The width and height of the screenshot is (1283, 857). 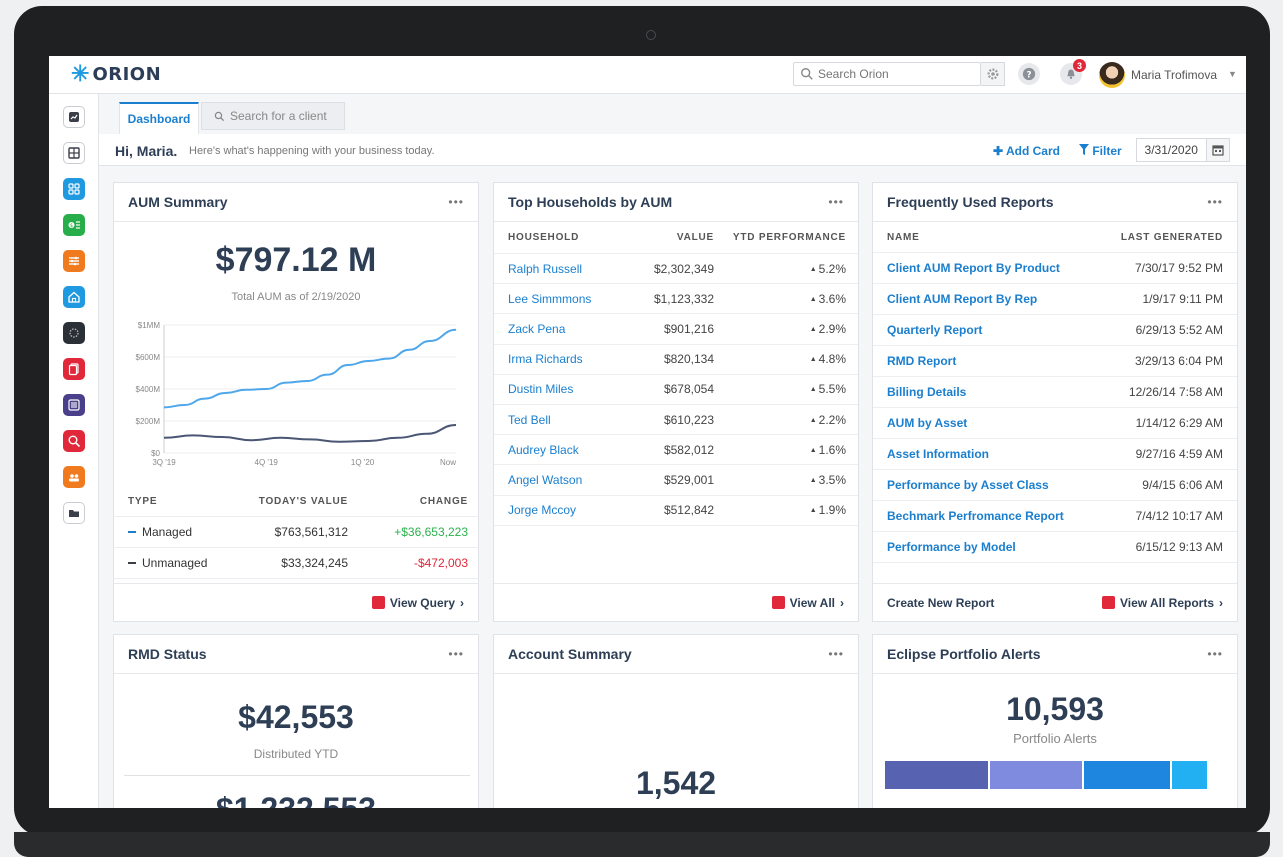 I want to click on table-row: Quarterly Report 6/29/13 5:52 AM, so click(x=1055, y=330).